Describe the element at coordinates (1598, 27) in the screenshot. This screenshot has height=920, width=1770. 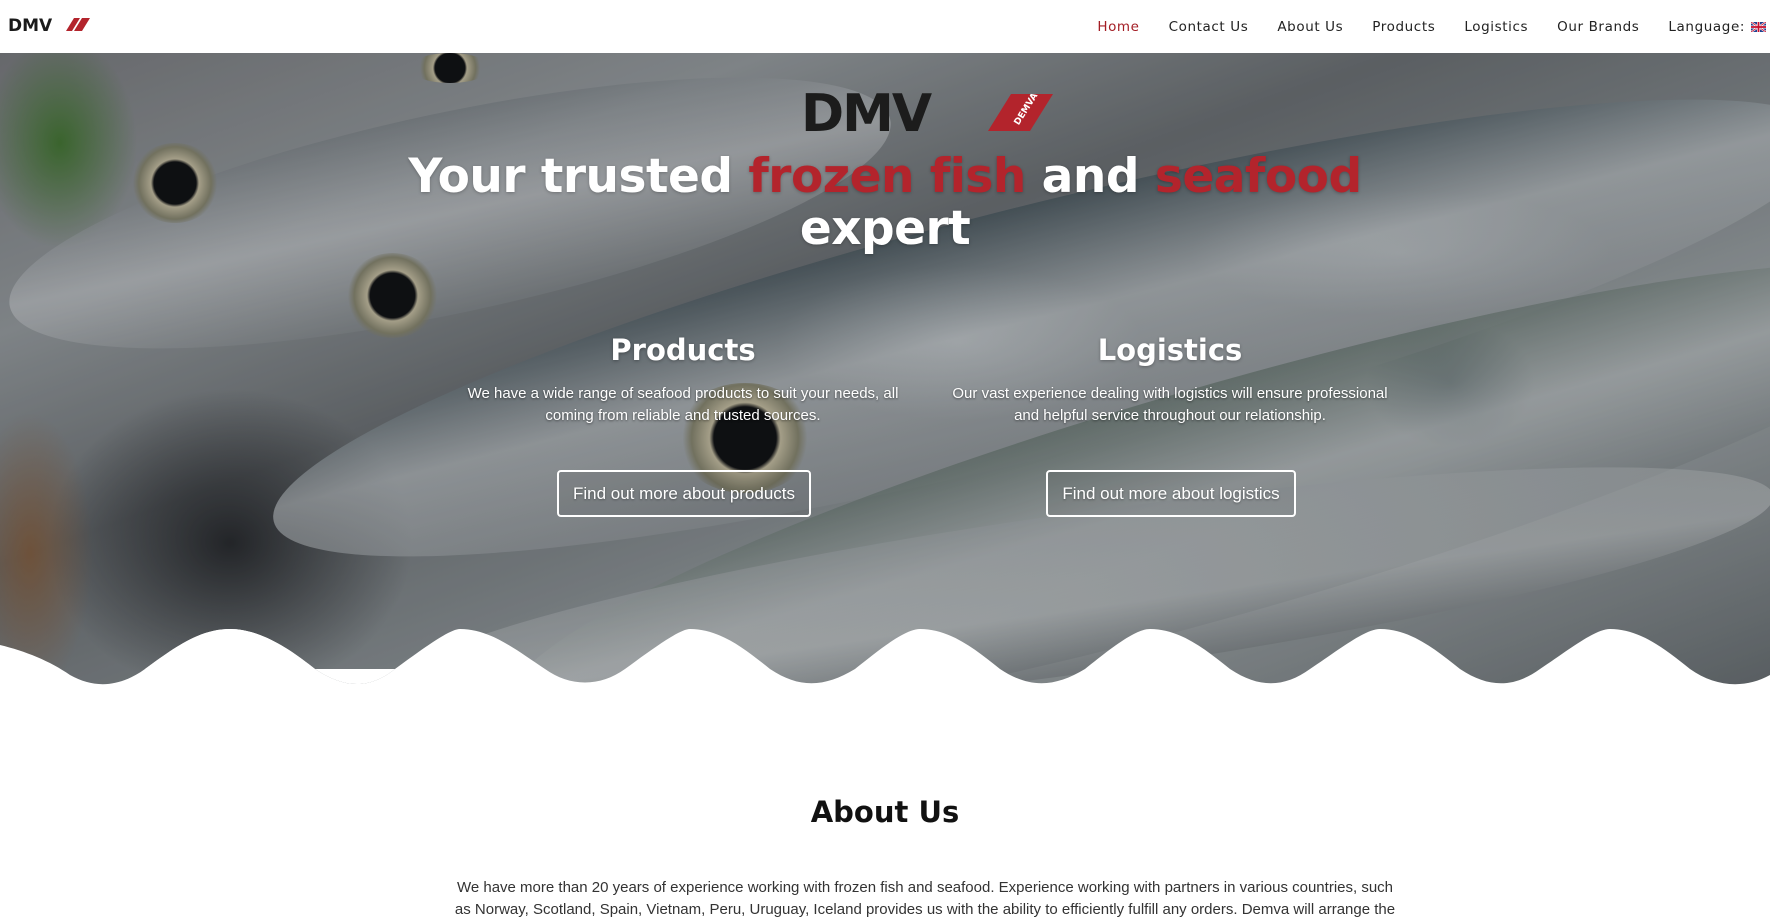
I see `nav-our-brands: Our Brands` at that location.